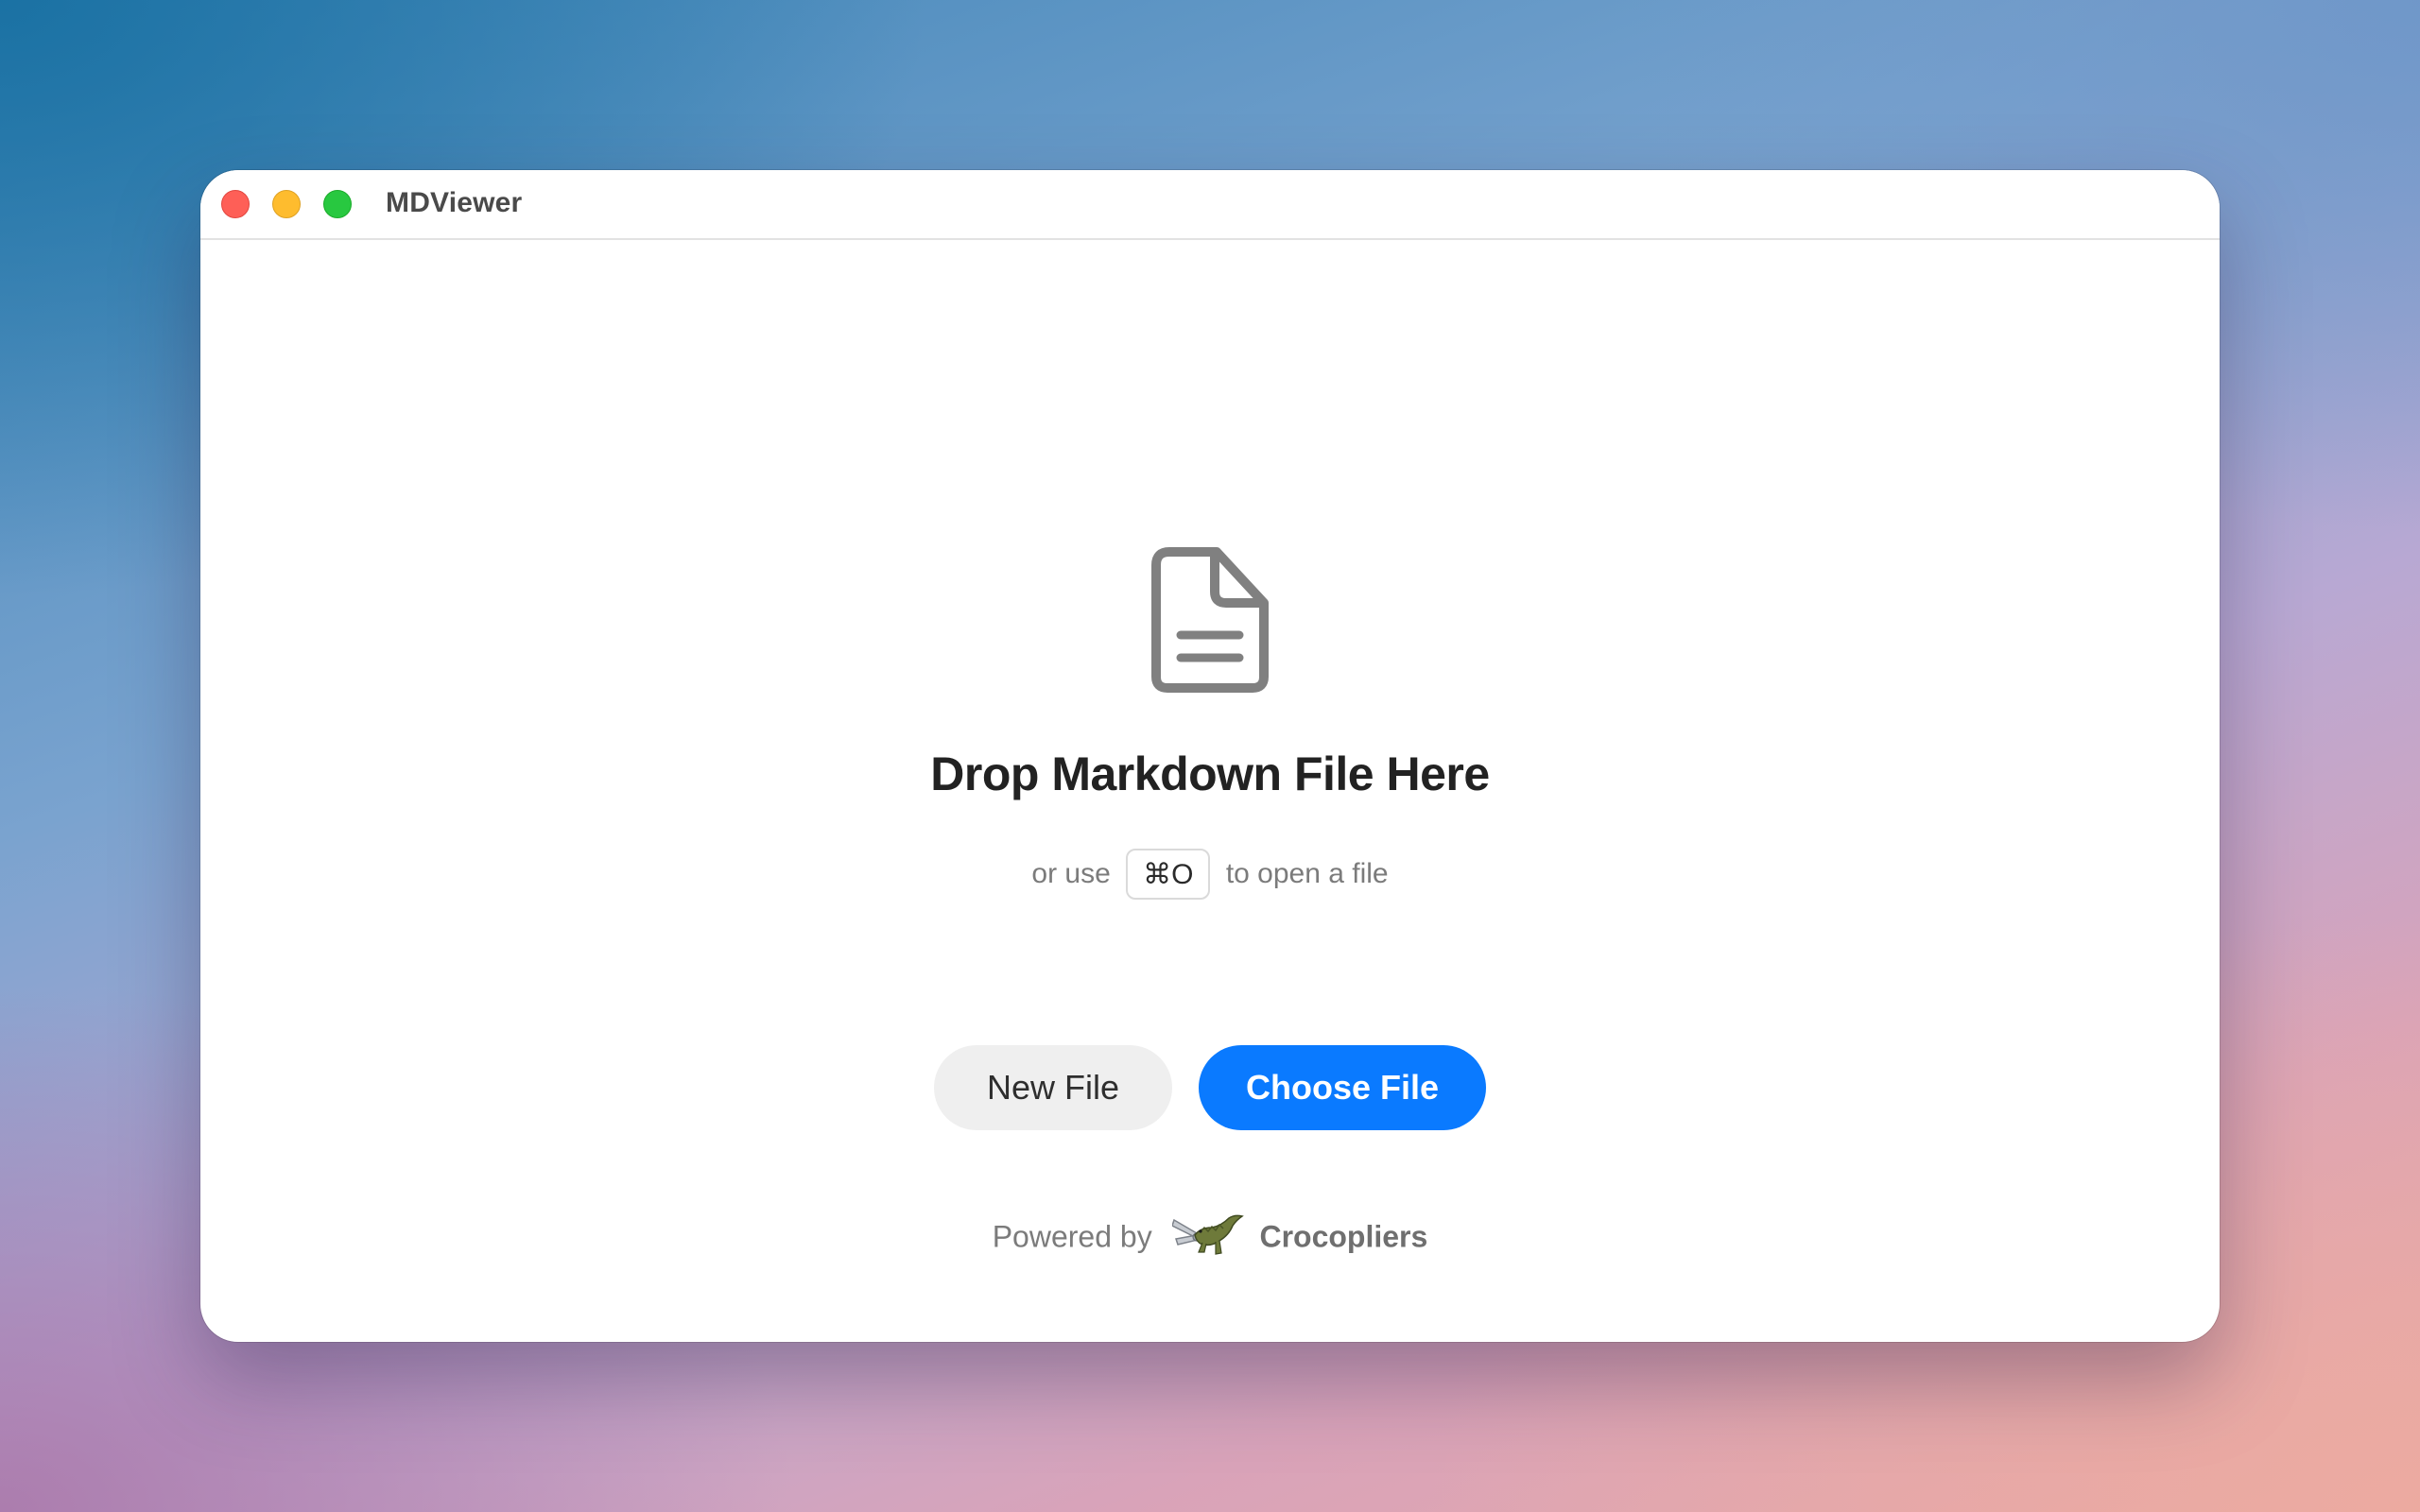 Image resolution: width=2420 pixels, height=1512 pixels. What do you see at coordinates (1168, 875) in the screenshot?
I see `open-shortcut-key: ⌘O` at bounding box center [1168, 875].